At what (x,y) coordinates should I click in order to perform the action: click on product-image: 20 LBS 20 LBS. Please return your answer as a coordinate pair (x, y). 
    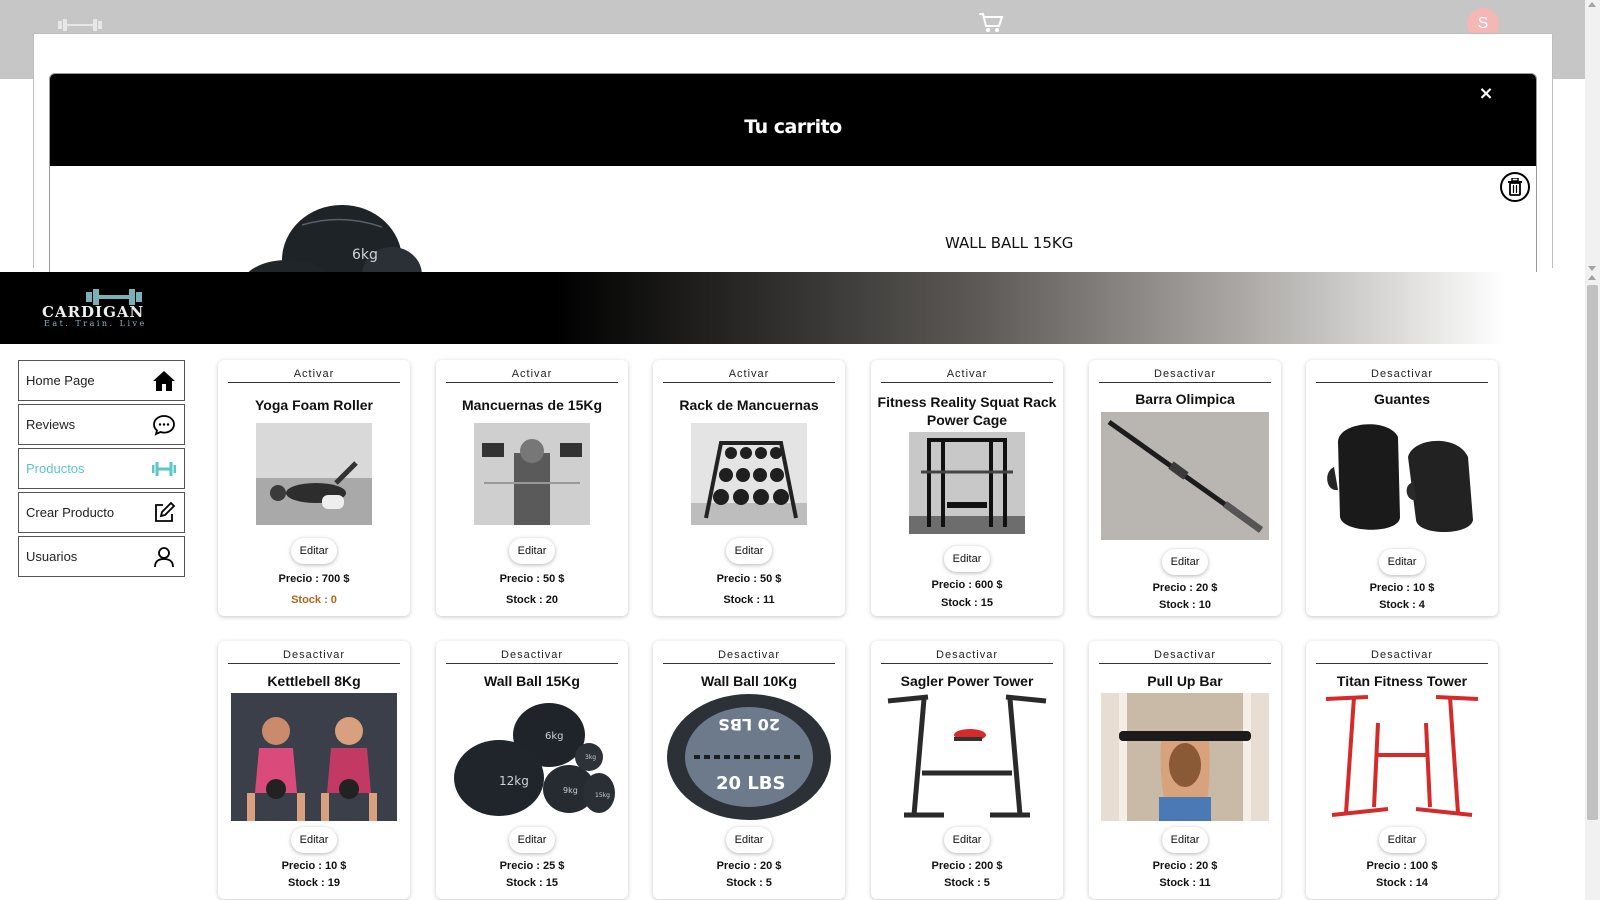
    Looking at the image, I should click on (749, 757).